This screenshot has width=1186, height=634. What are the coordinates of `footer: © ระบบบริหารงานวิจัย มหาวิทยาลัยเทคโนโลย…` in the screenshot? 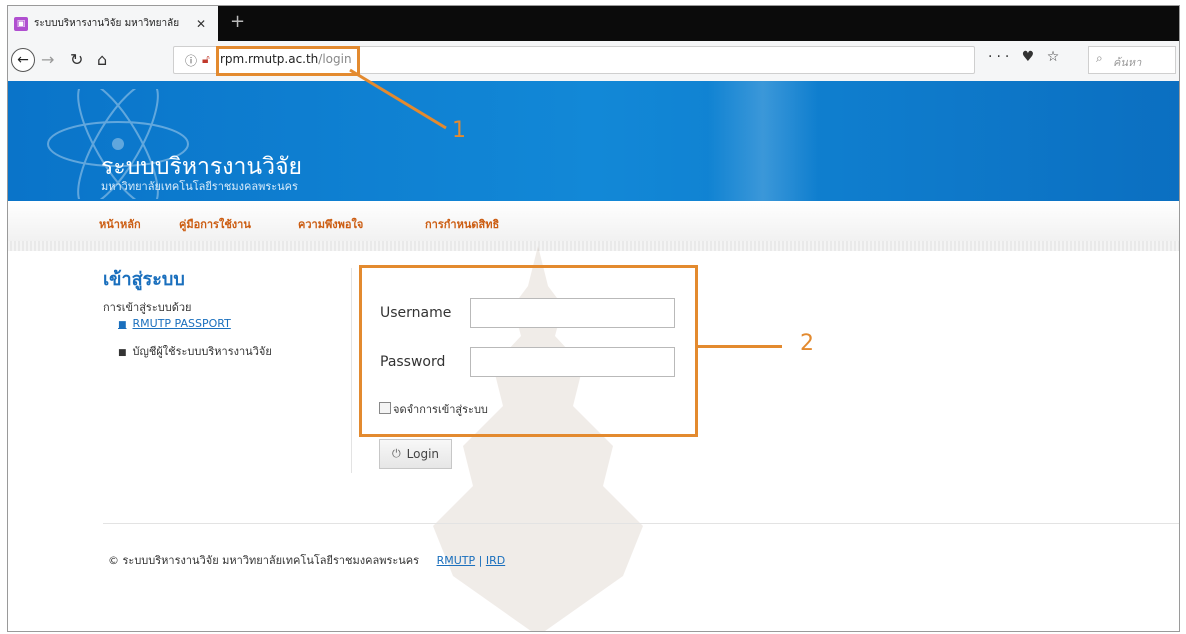 It's located at (306, 560).